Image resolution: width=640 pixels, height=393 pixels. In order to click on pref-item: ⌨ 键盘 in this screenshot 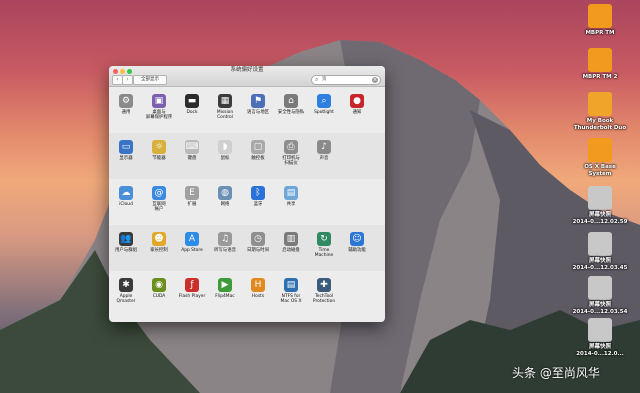, I will do `click(192, 150)`.